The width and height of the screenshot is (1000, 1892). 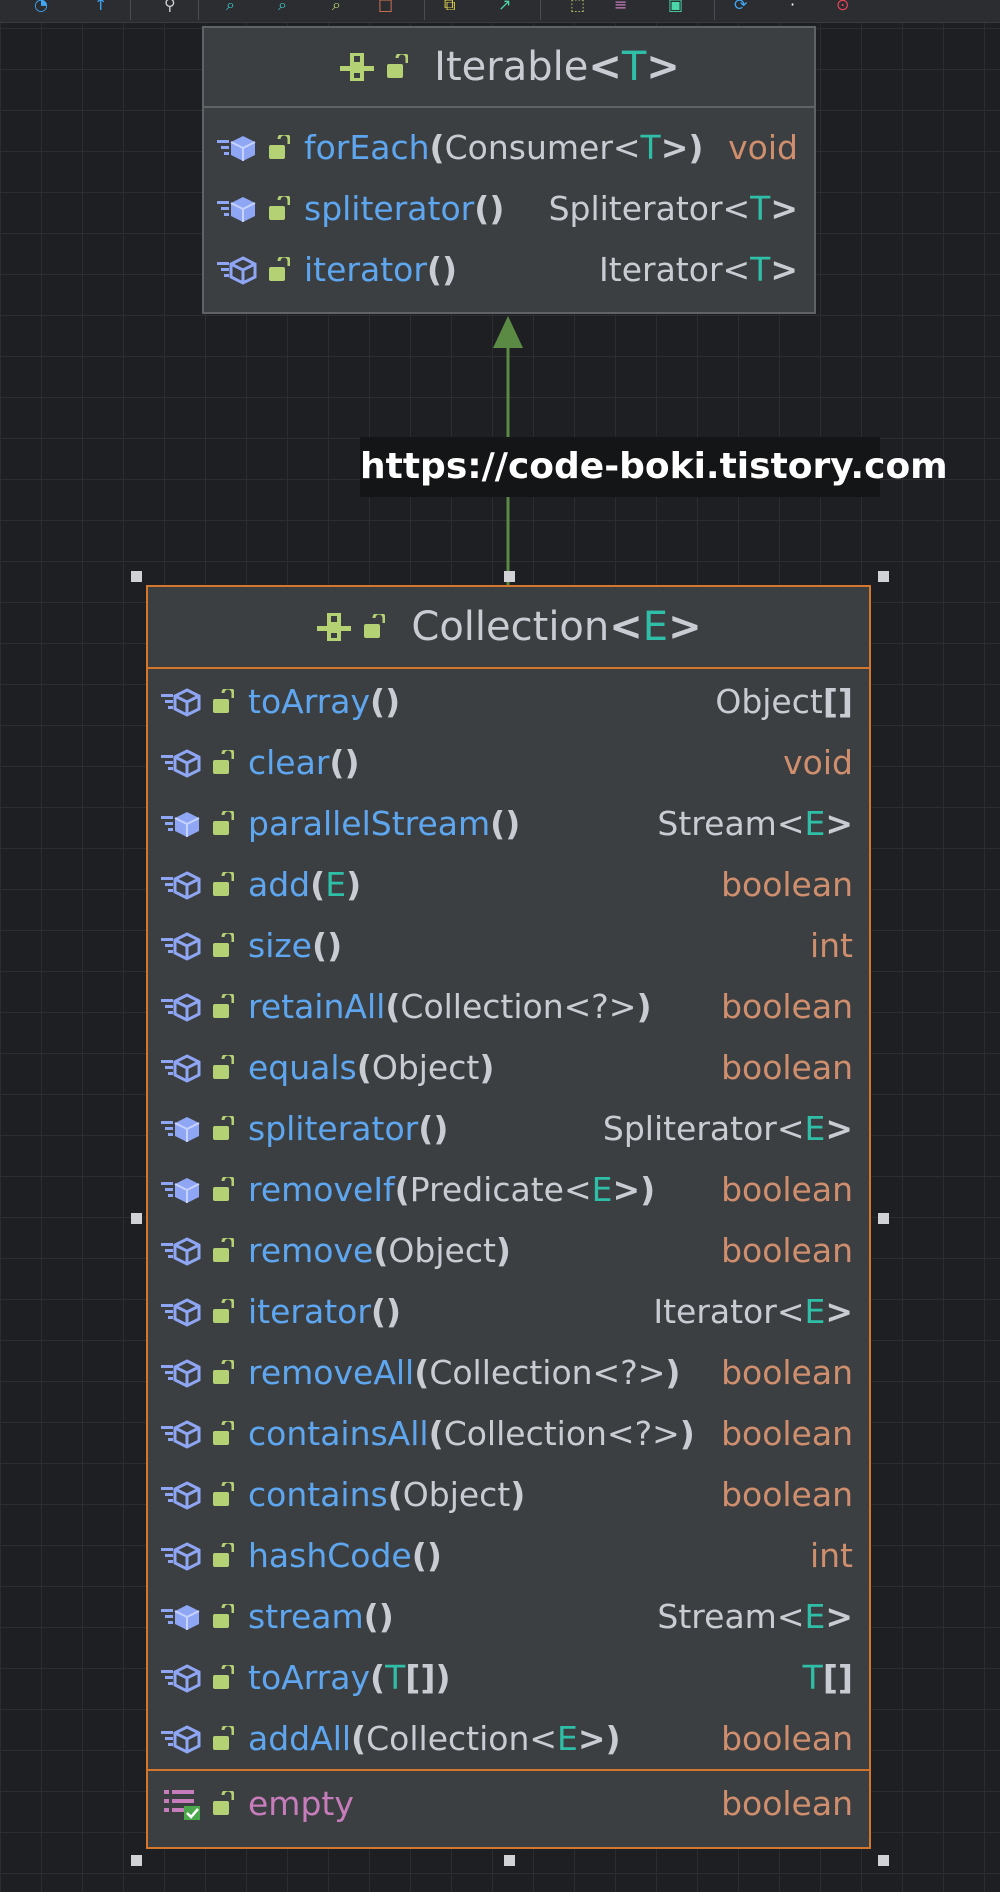 What do you see at coordinates (508, 1677) in the screenshot?
I see `method-row: toArray(T[]) T[]` at bounding box center [508, 1677].